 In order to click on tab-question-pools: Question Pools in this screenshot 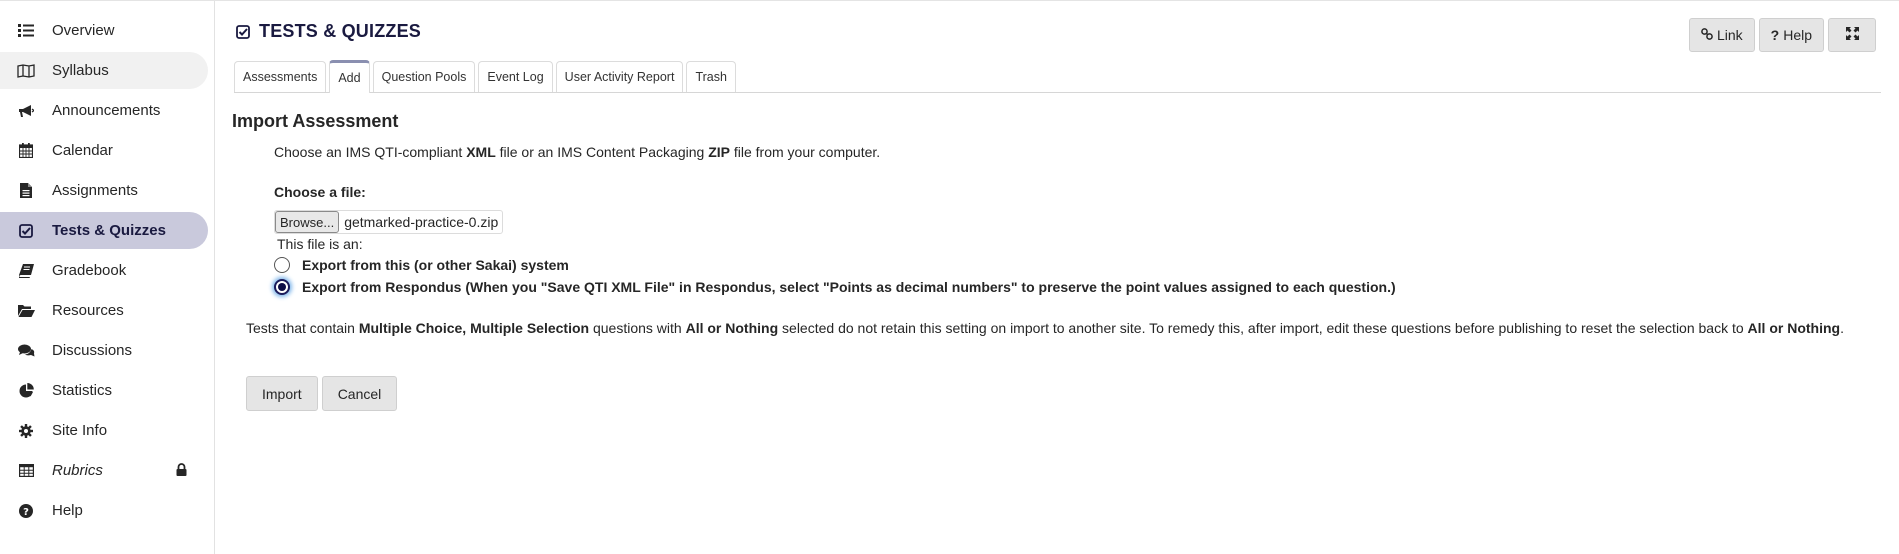, I will do `click(424, 76)`.